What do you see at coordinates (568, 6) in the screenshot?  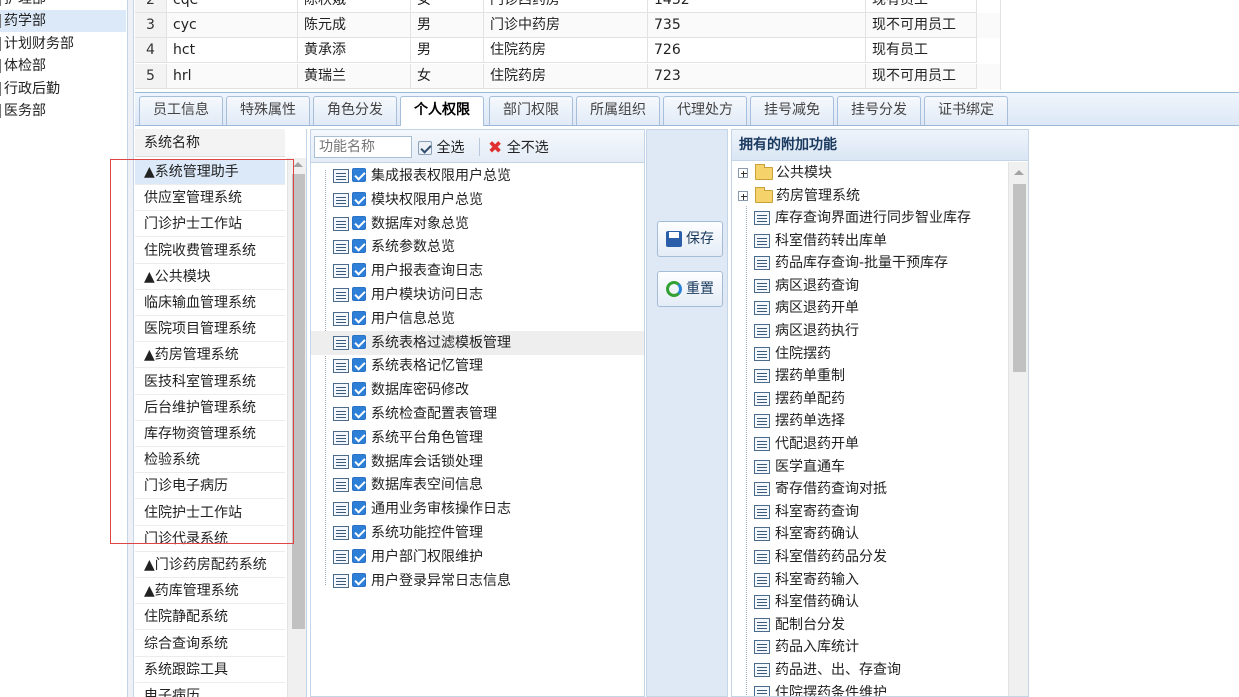 I see `table-row: 2 cqe 陈秋娥女门诊西药房 1432 现有员工` at bounding box center [568, 6].